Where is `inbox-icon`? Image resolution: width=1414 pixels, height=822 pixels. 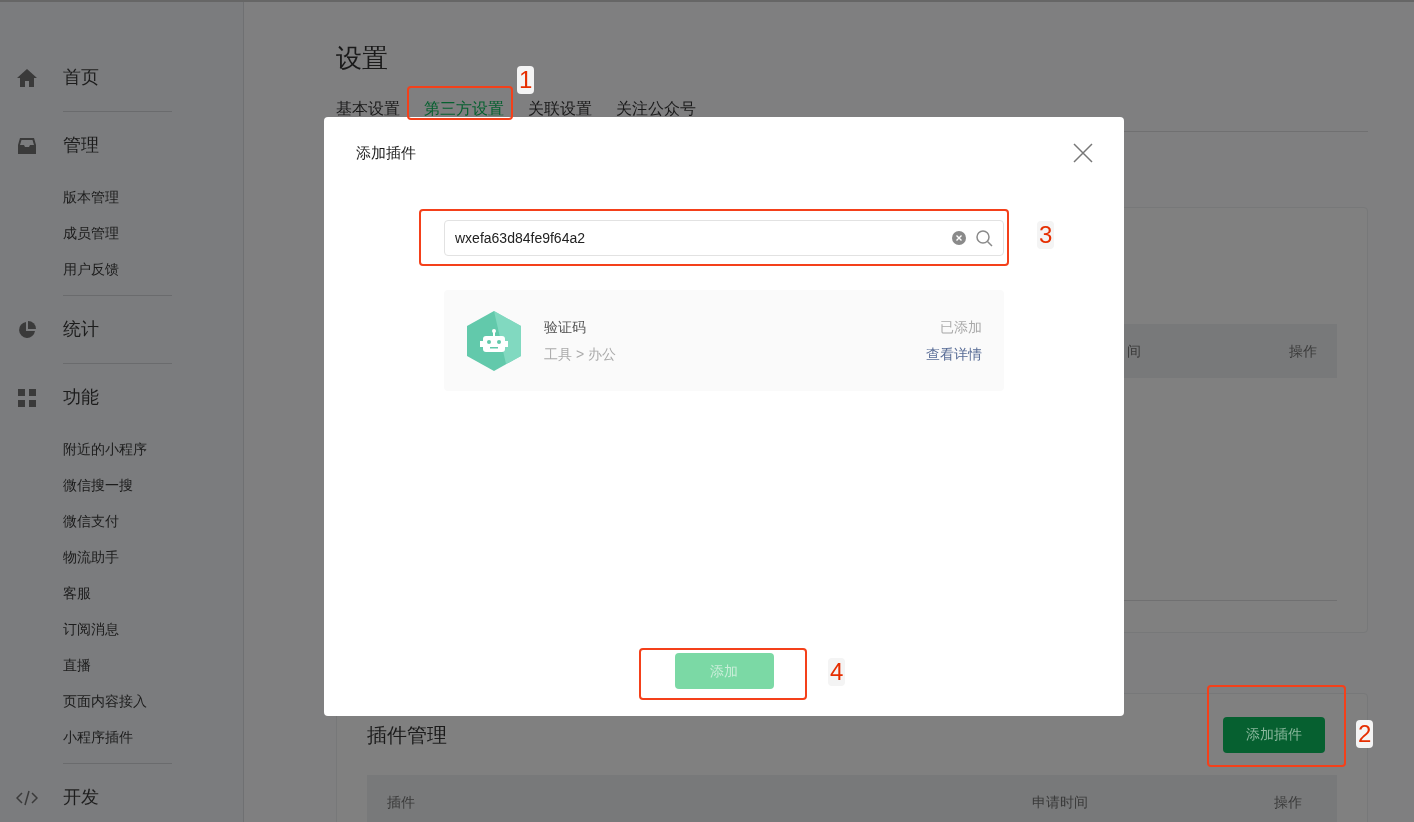
inbox-icon is located at coordinates (27, 145).